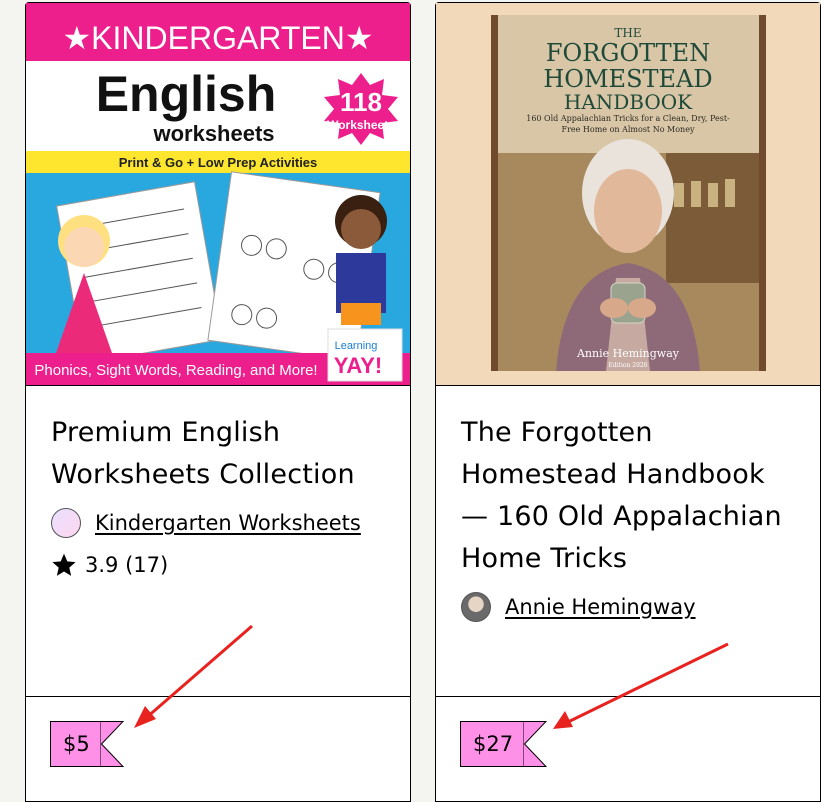  What do you see at coordinates (213, 133) in the screenshot?
I see `cover-subheading: worksheets` at bounding box center [213, 133].